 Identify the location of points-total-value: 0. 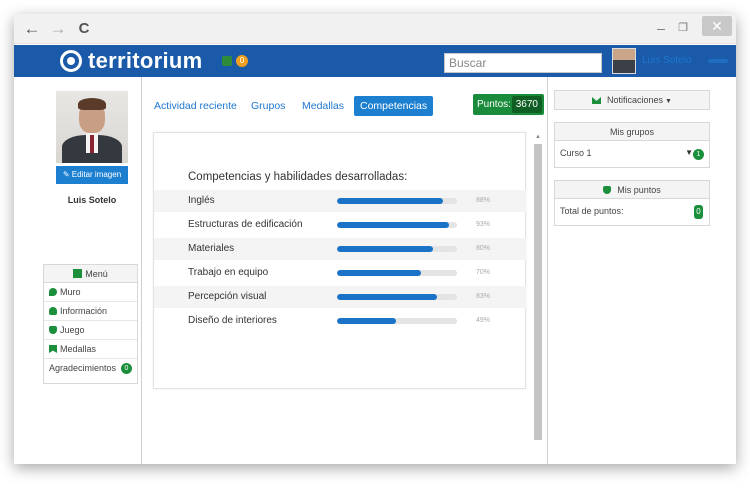
(698, 212).